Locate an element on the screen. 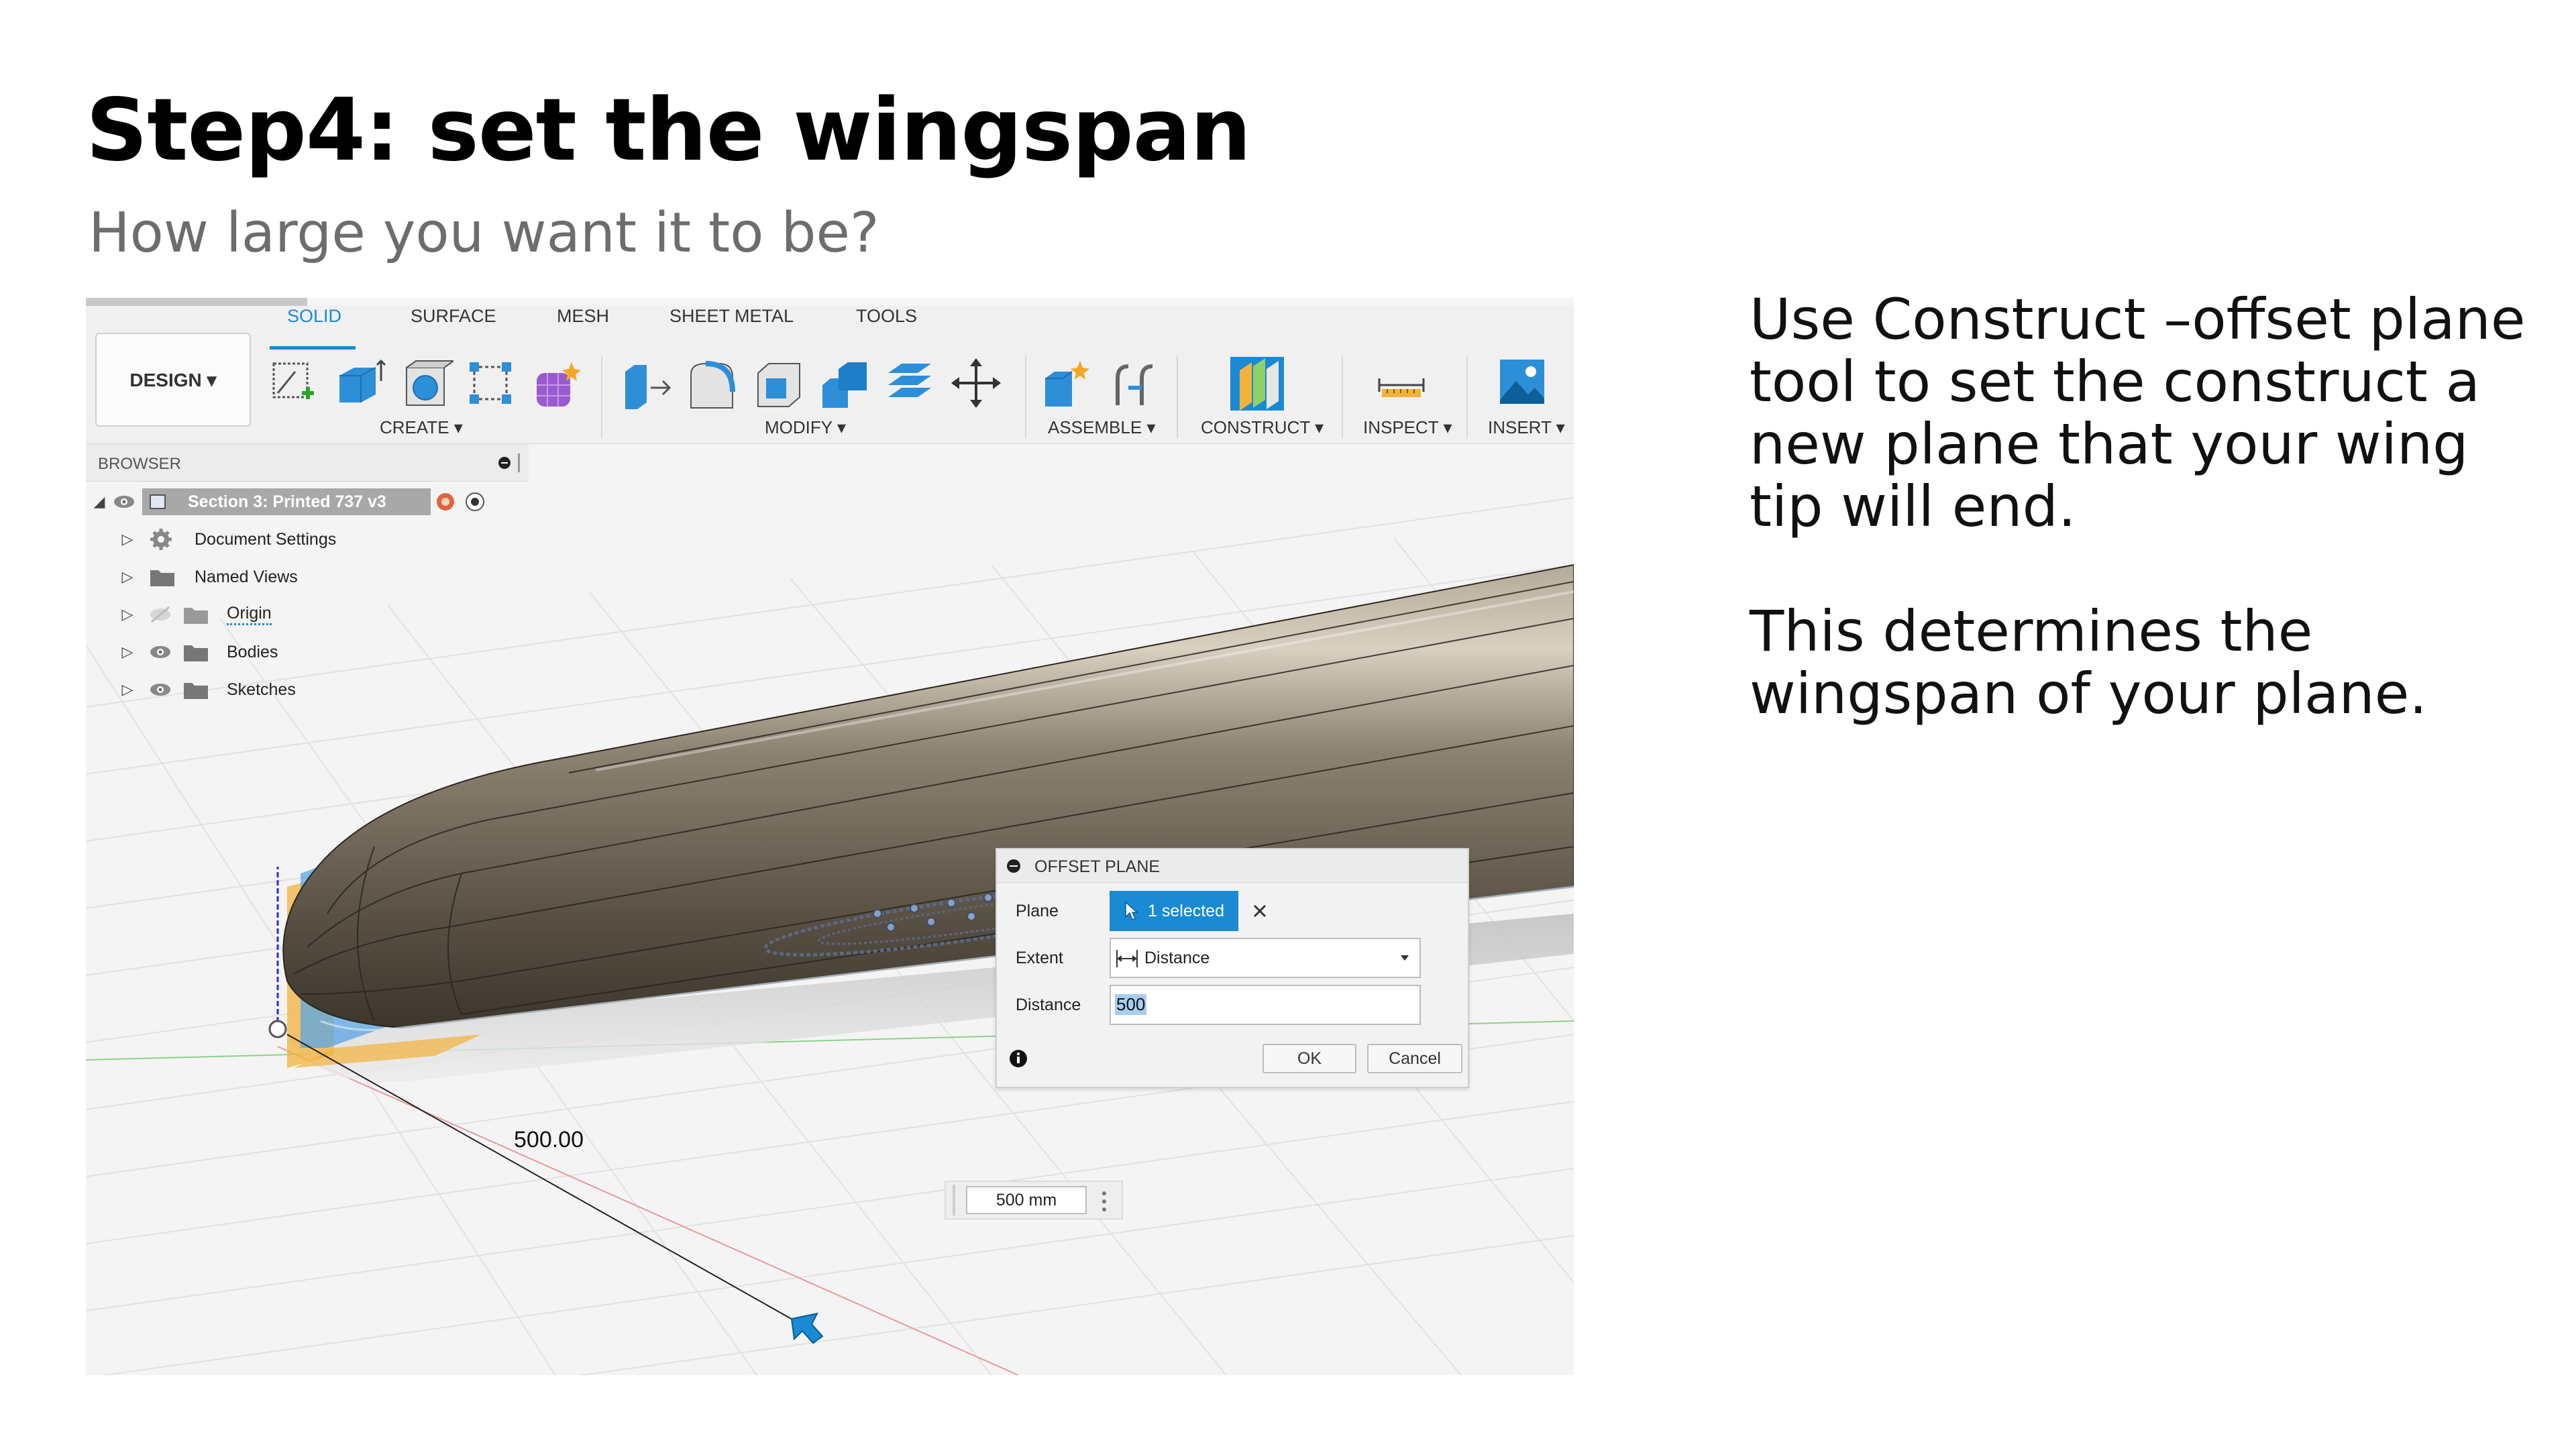 The image size is (2576, 1449). distance-value: 500 is located at coordinates (1131, 1004).